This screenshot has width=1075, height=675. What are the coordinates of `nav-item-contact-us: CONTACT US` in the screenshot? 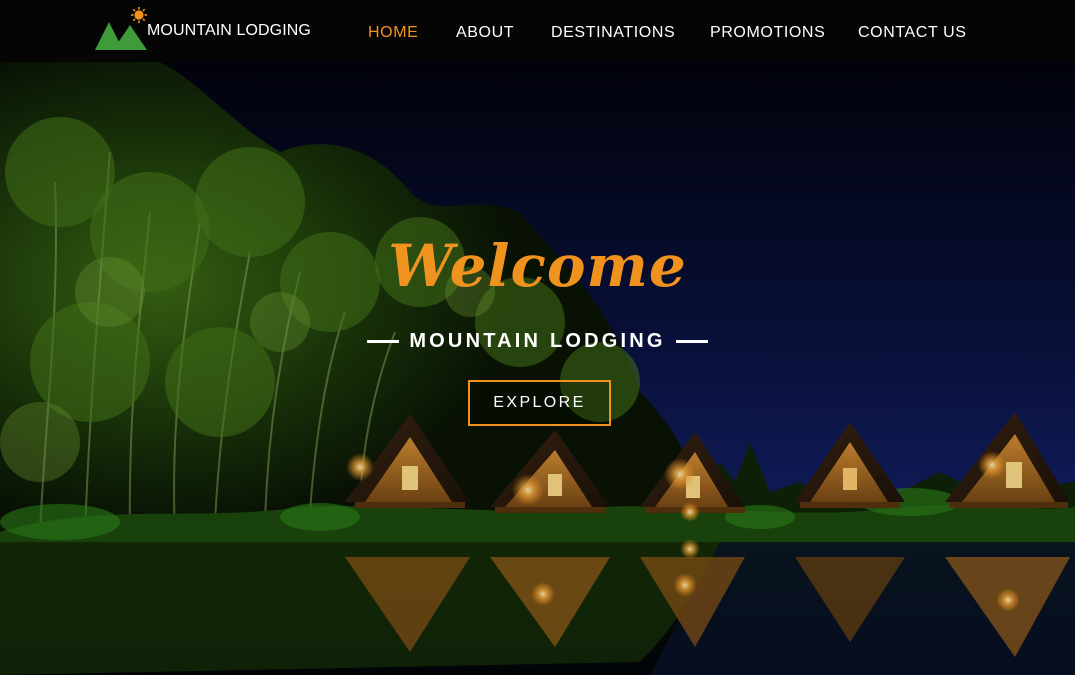 It's located at (912, 33).